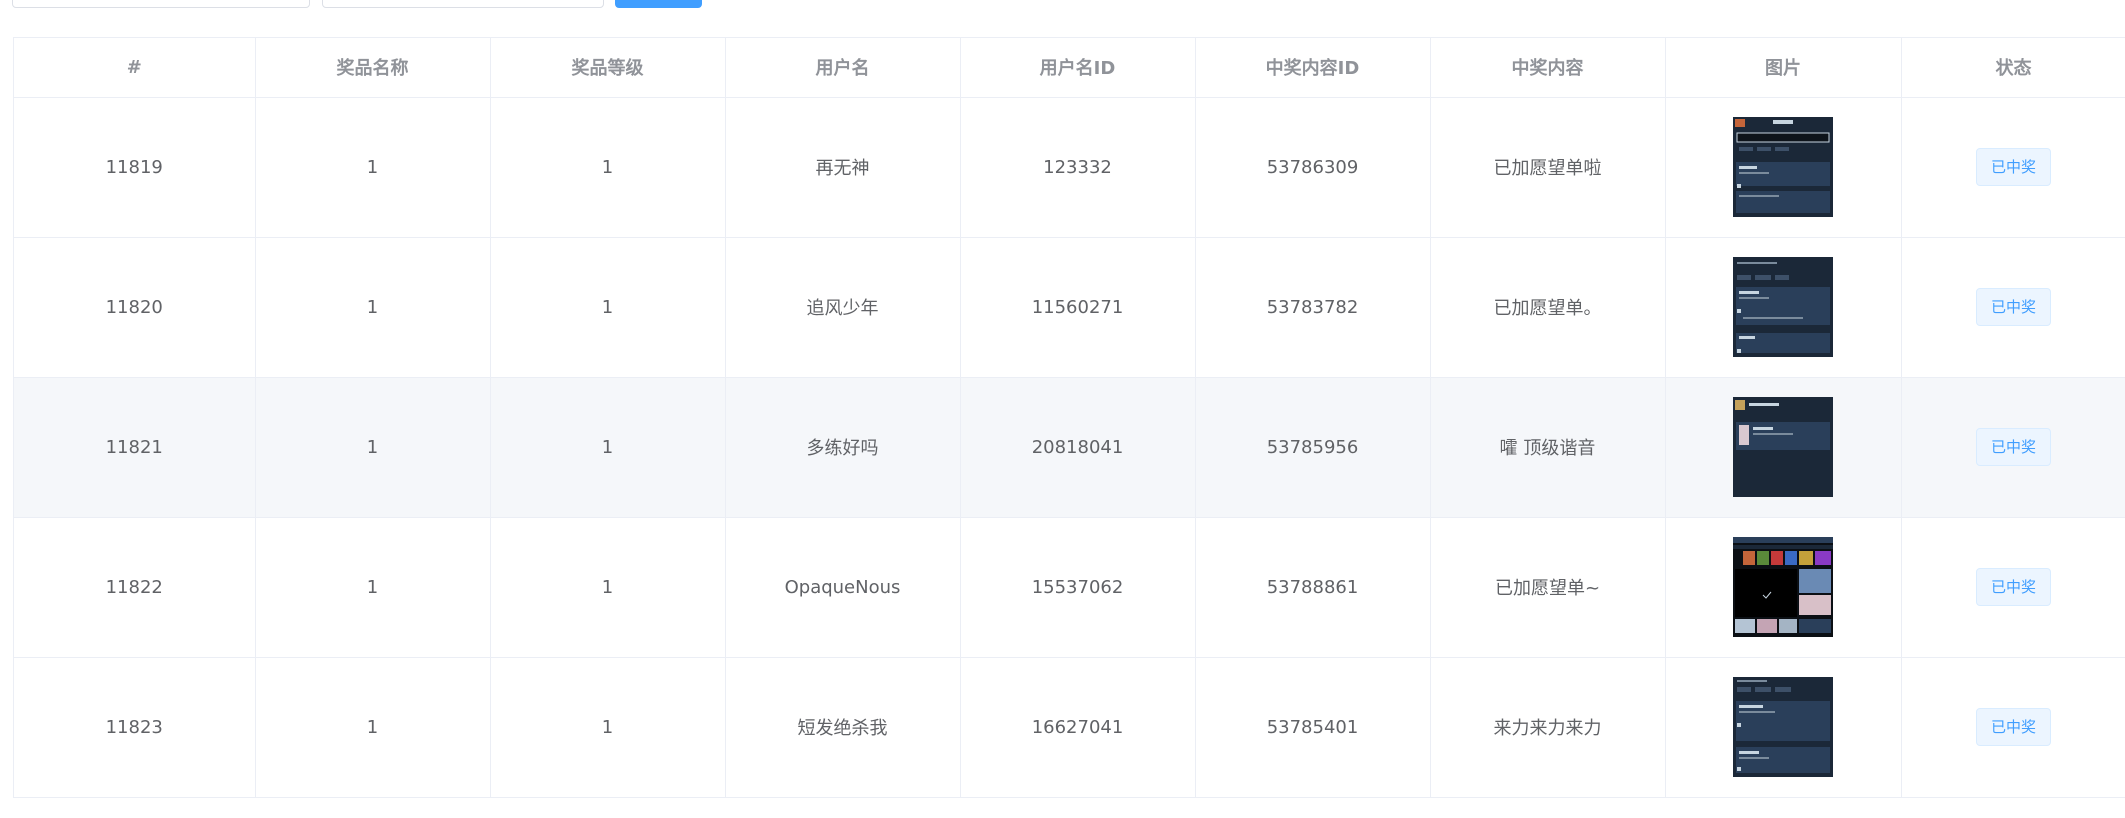 The image size is (2125, 818). I want to click on cell-index: 11821, so click(135, 447).